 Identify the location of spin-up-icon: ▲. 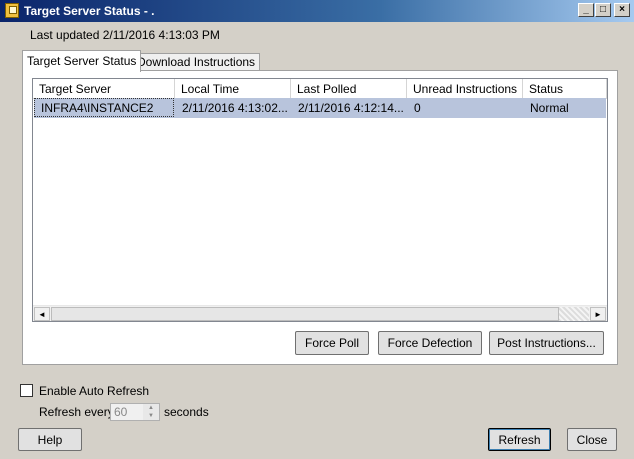
(151, 408).